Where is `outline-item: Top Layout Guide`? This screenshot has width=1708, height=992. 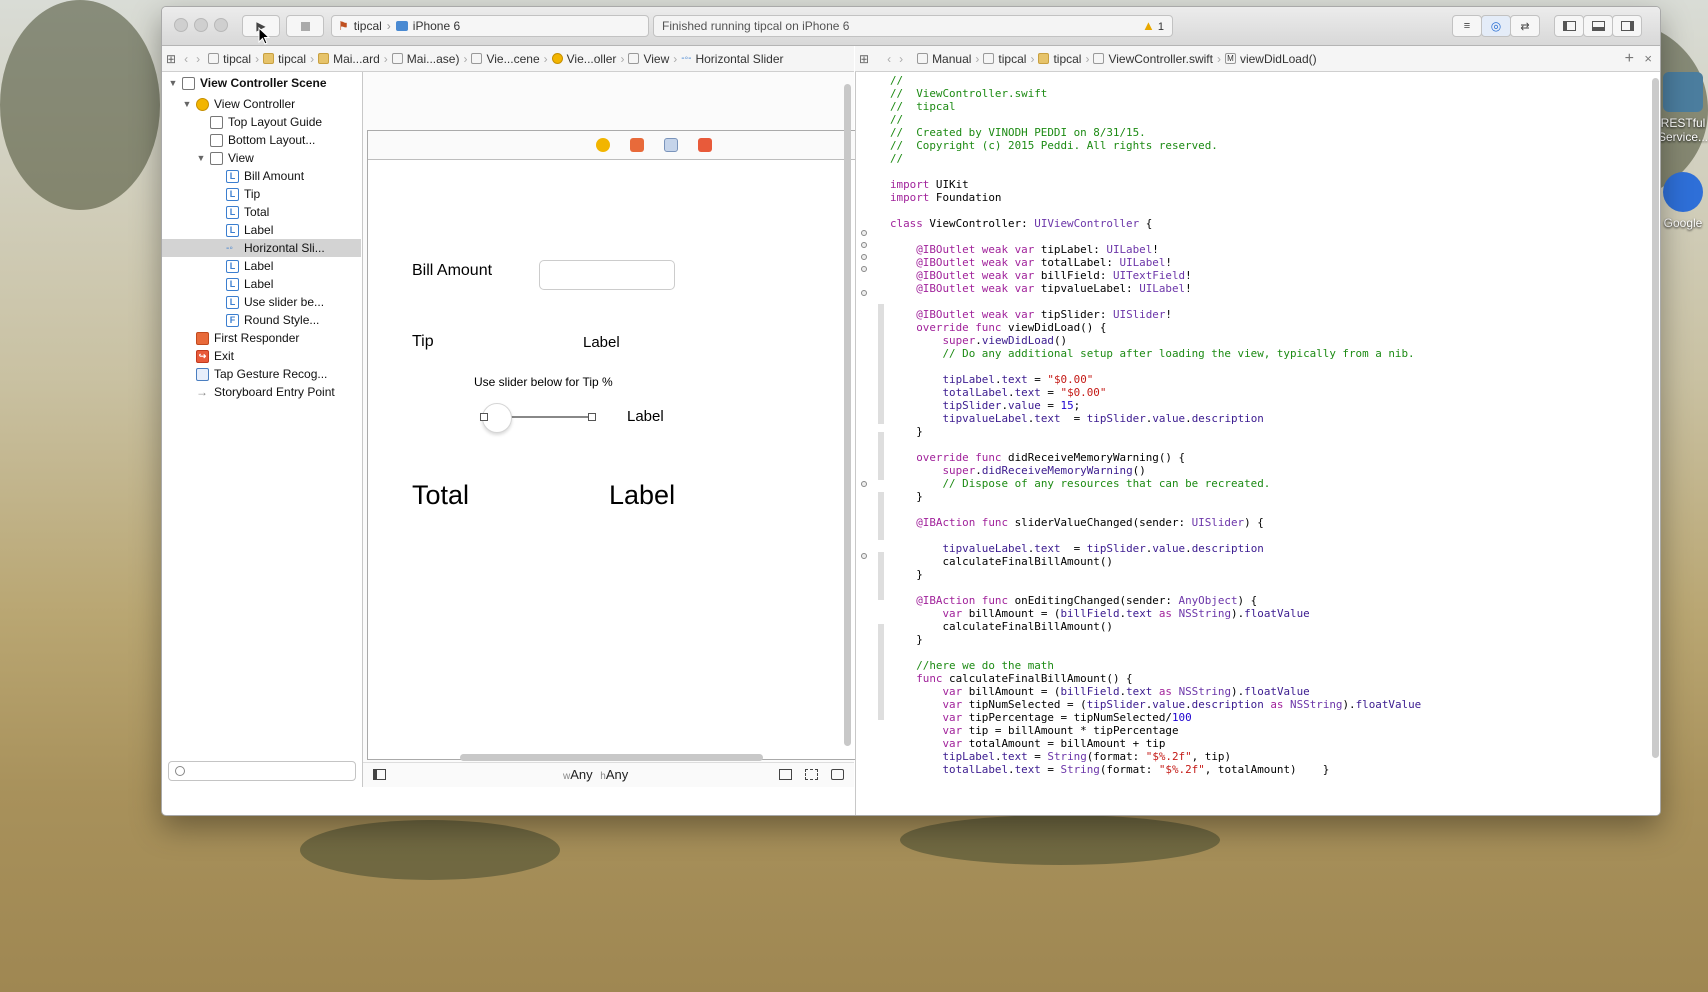
outline-item: Top Layout Guide is located at coordinates (266, 122).